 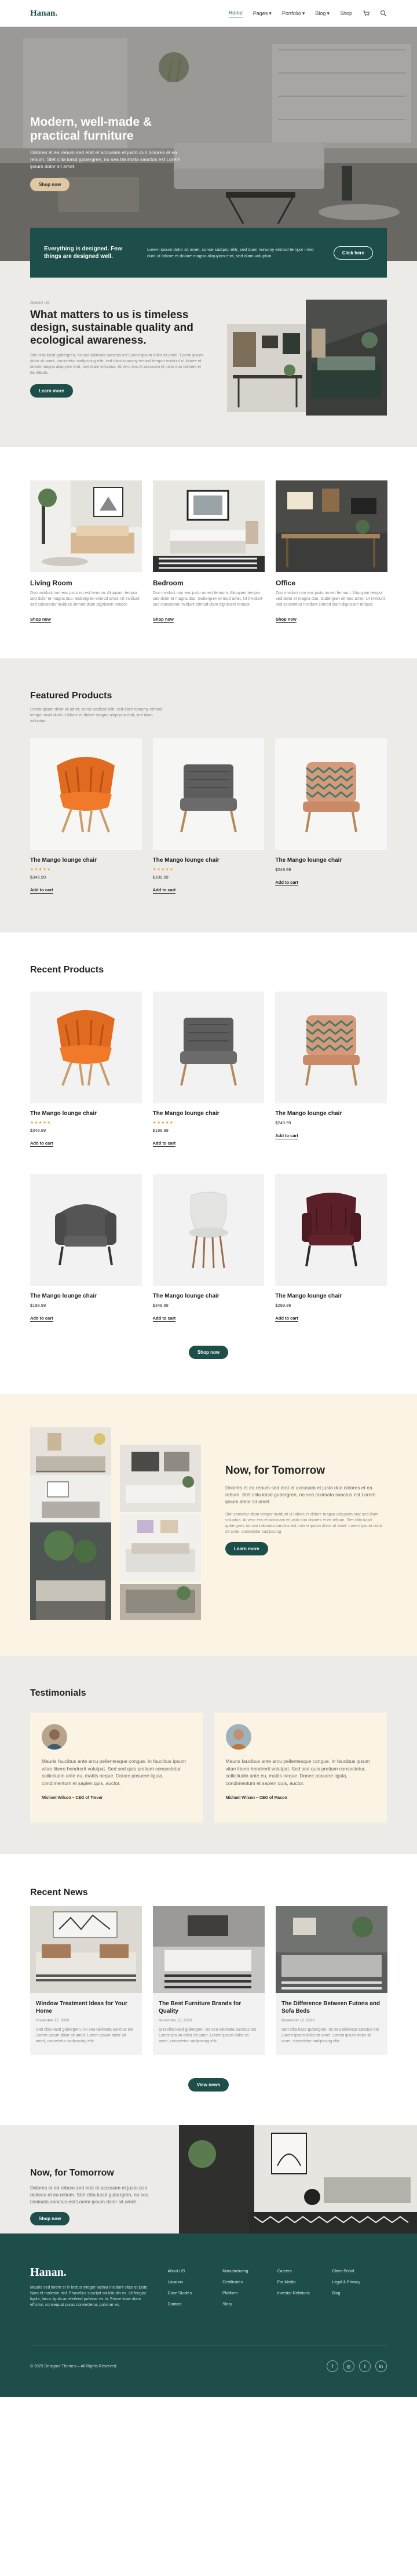 What do you see at coordinates (51, 391) in the screenshot?
I see `about-learn-more-button: Learn more` at bounding box center [51, 391].